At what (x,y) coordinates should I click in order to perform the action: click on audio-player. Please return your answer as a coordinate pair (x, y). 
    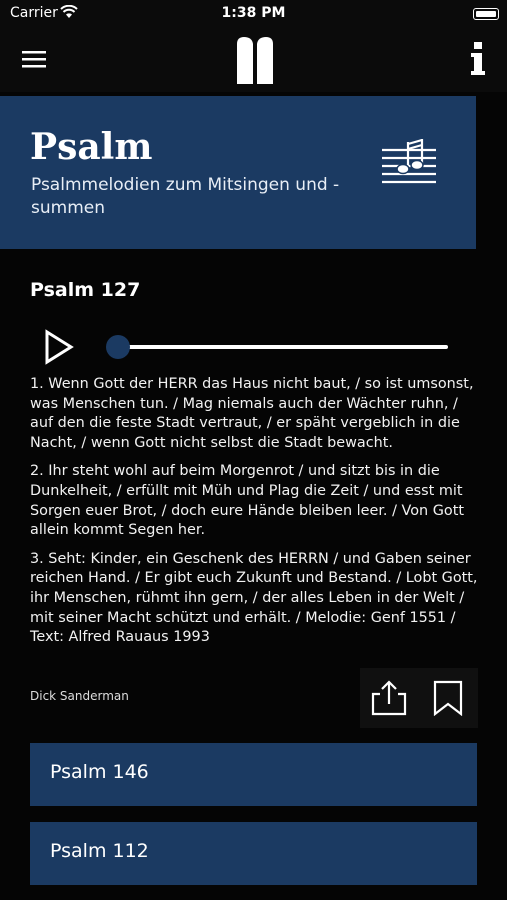
    Looking at the image, I should click on (245, 347).